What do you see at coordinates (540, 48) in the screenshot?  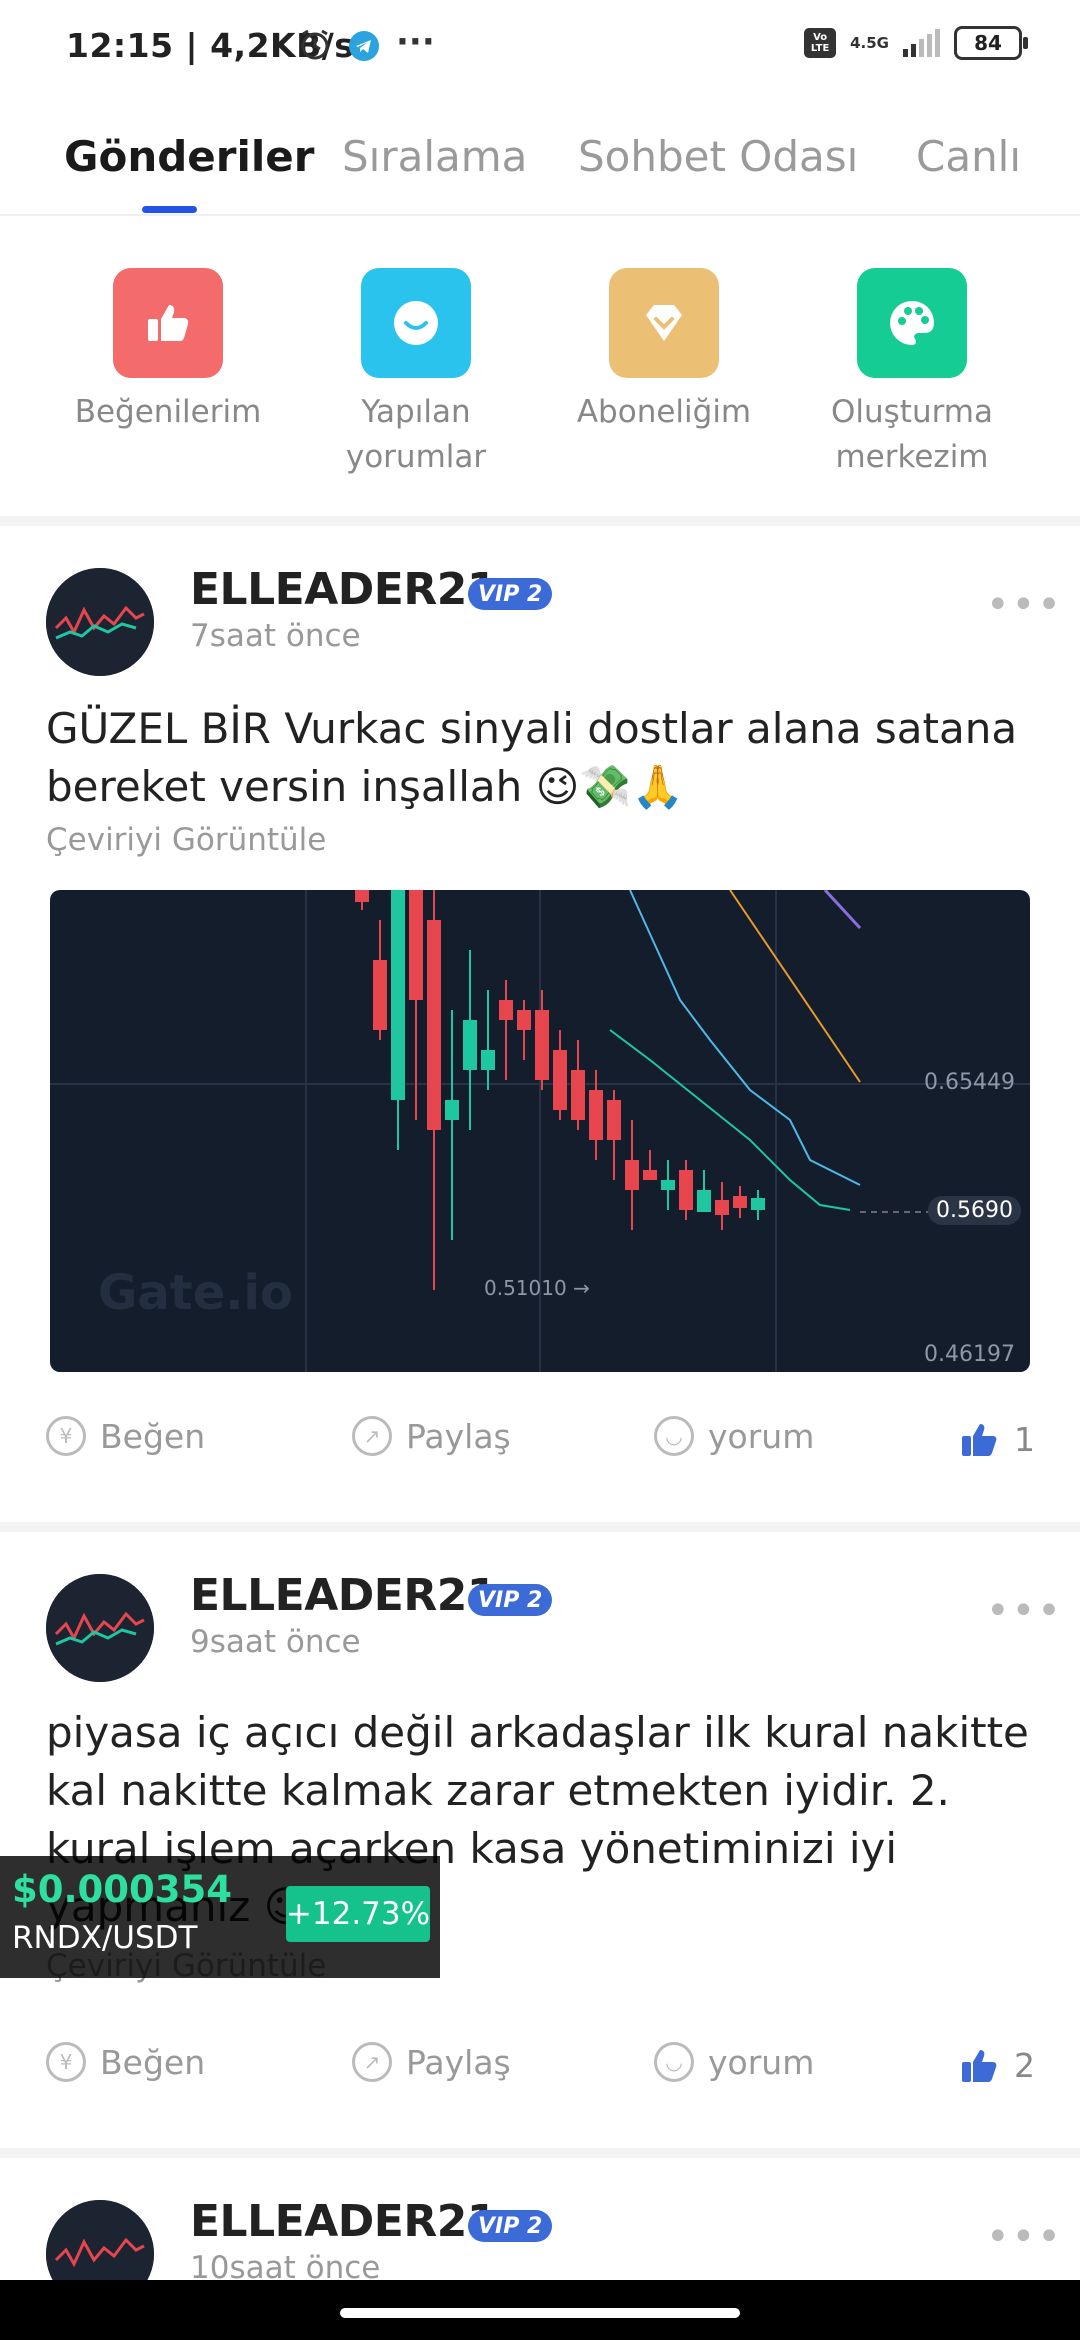 I see `status-bar: 12:15 | 4,2KB/s ··· Vo LTE 4.5G 84` at bounding box center [540, 48].